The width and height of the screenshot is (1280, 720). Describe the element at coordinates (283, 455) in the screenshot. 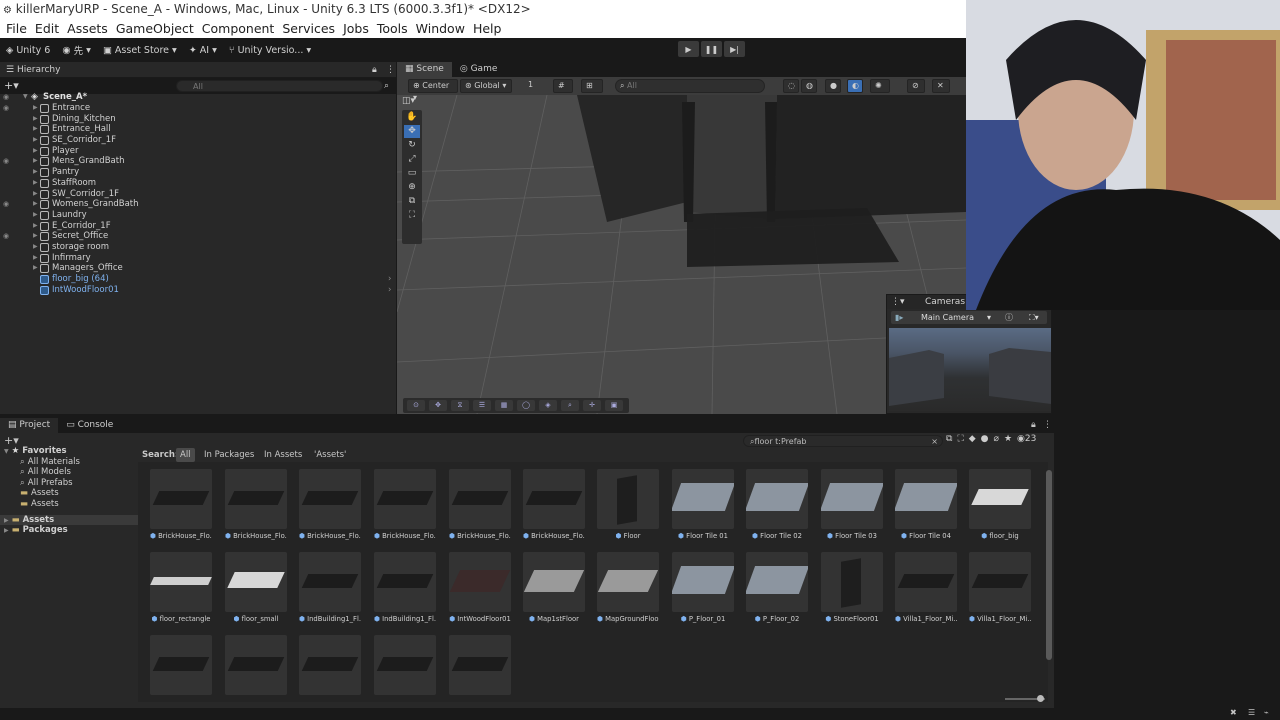

I see `scope-assets-button: In Assets` at that location.